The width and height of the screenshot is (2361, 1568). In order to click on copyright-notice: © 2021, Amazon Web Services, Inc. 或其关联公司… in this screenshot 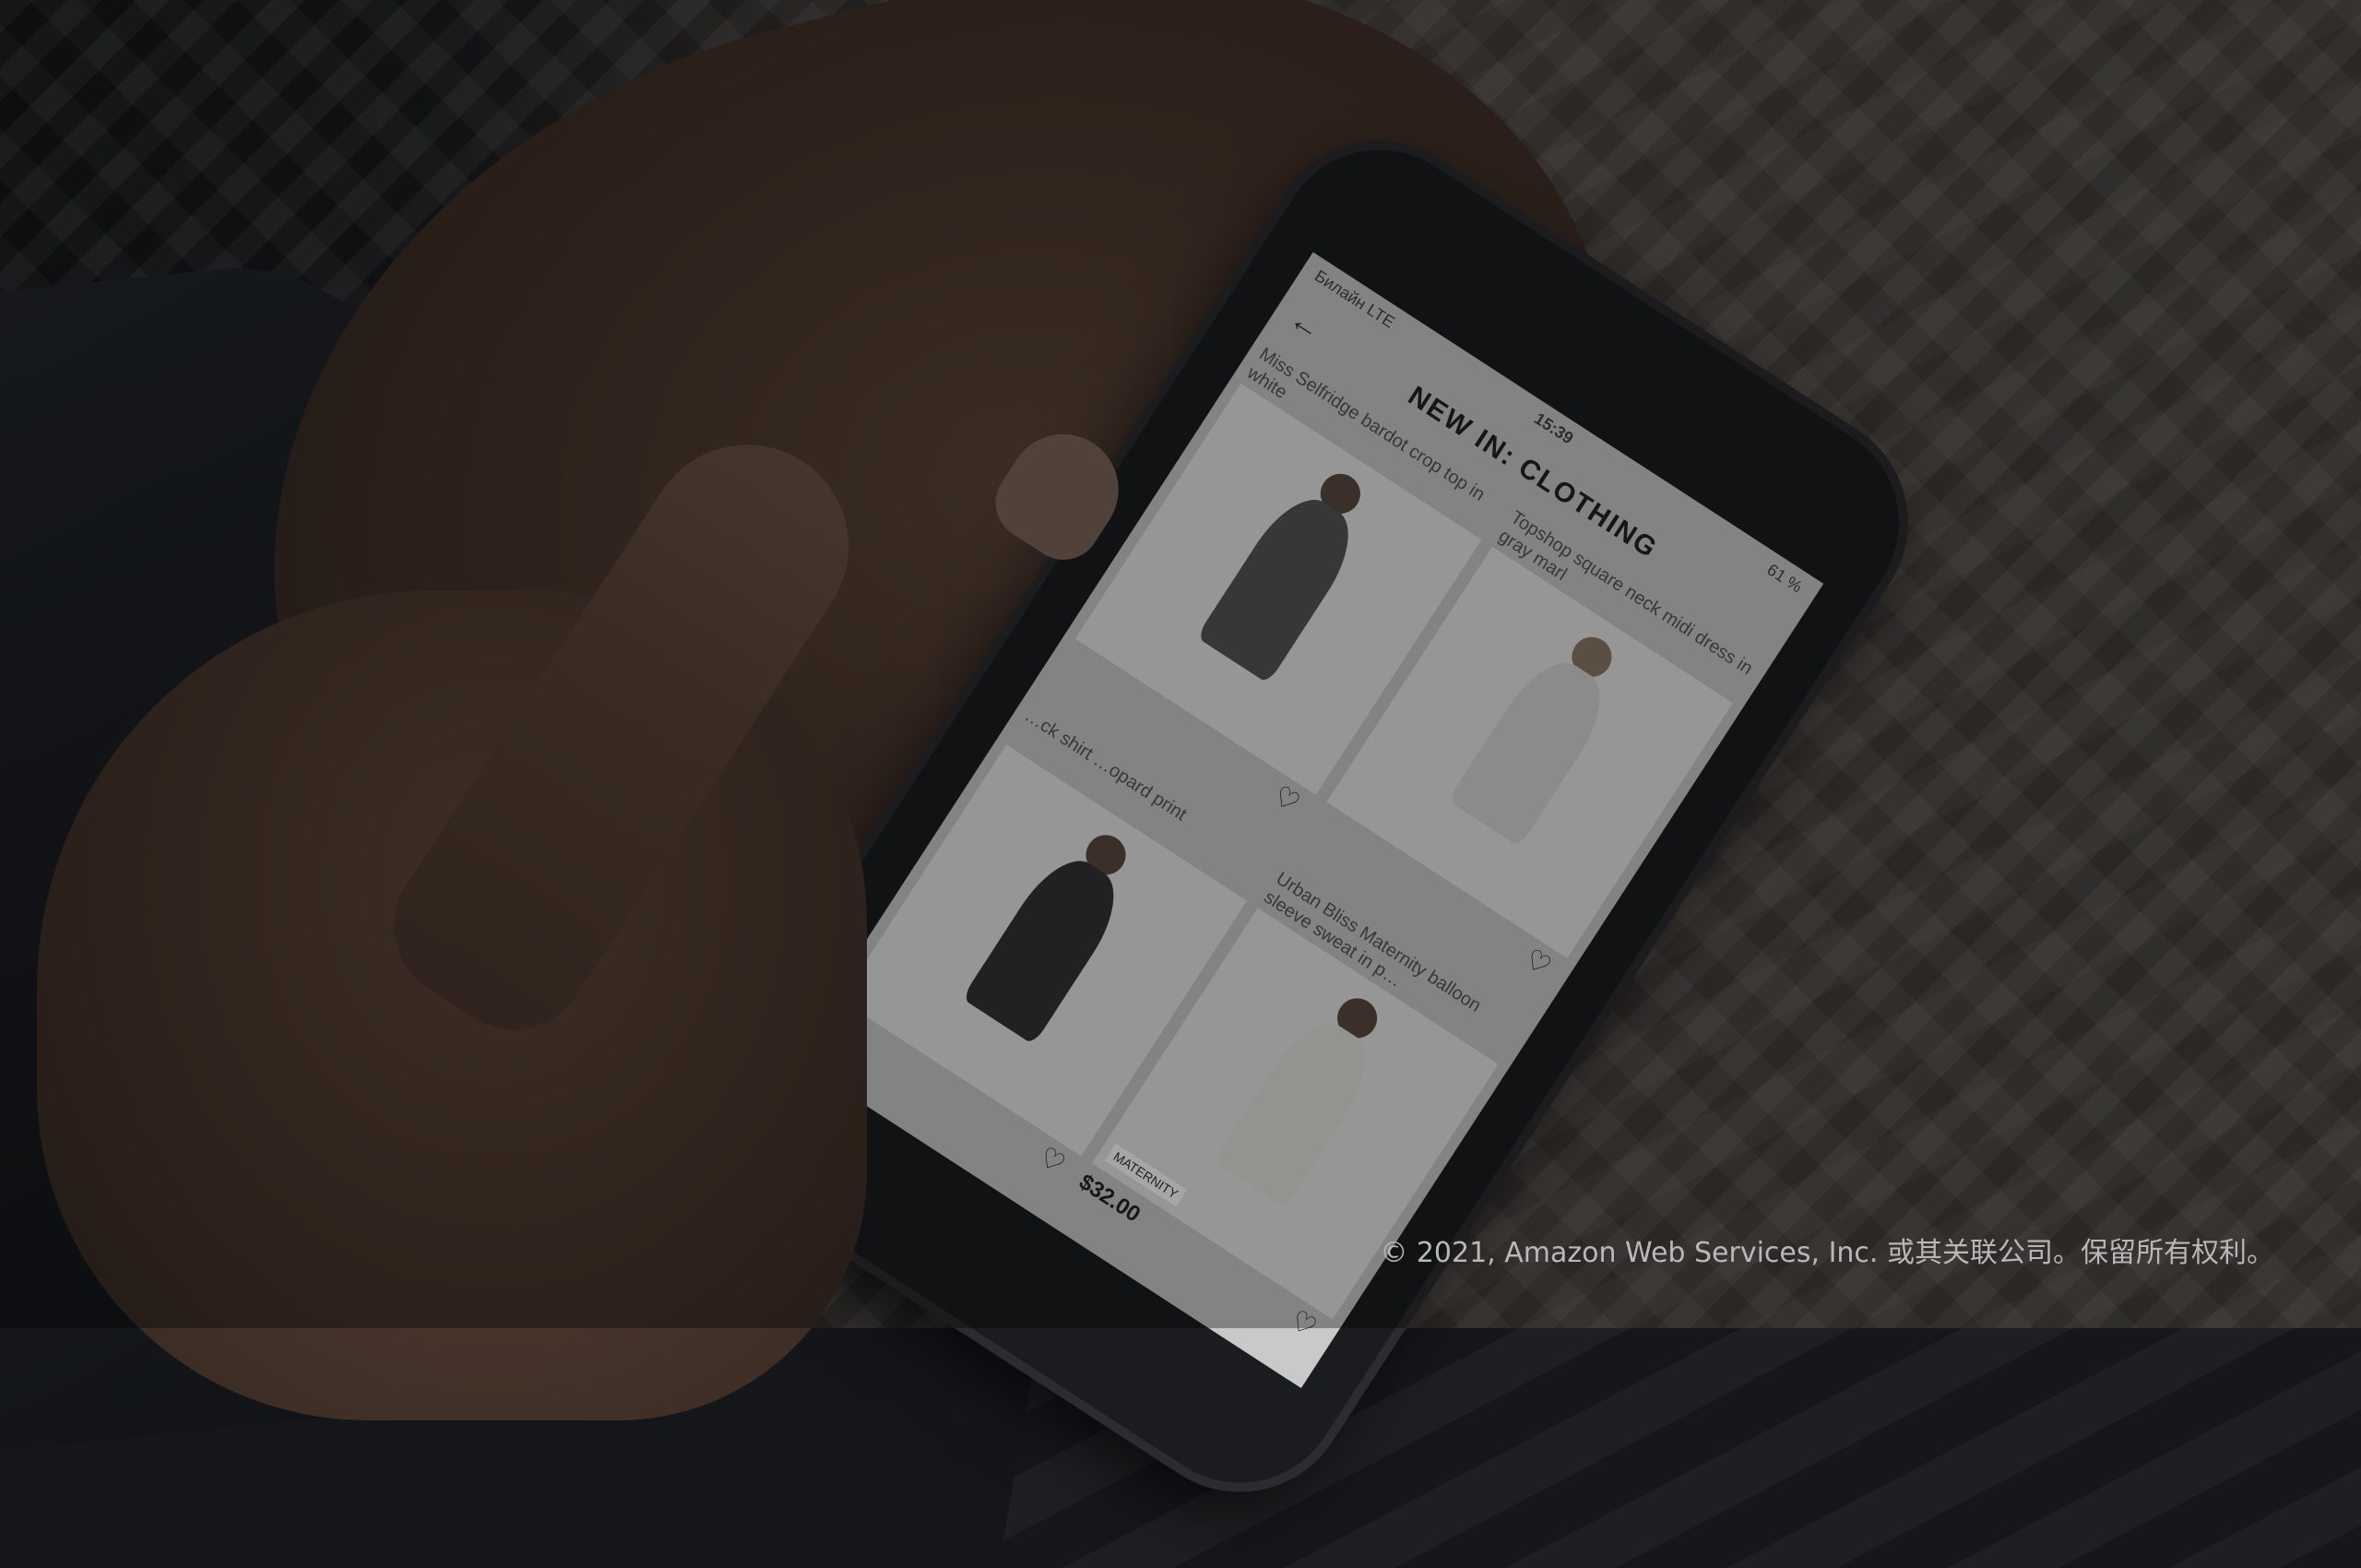, I will do `click(1827, 1253)`.